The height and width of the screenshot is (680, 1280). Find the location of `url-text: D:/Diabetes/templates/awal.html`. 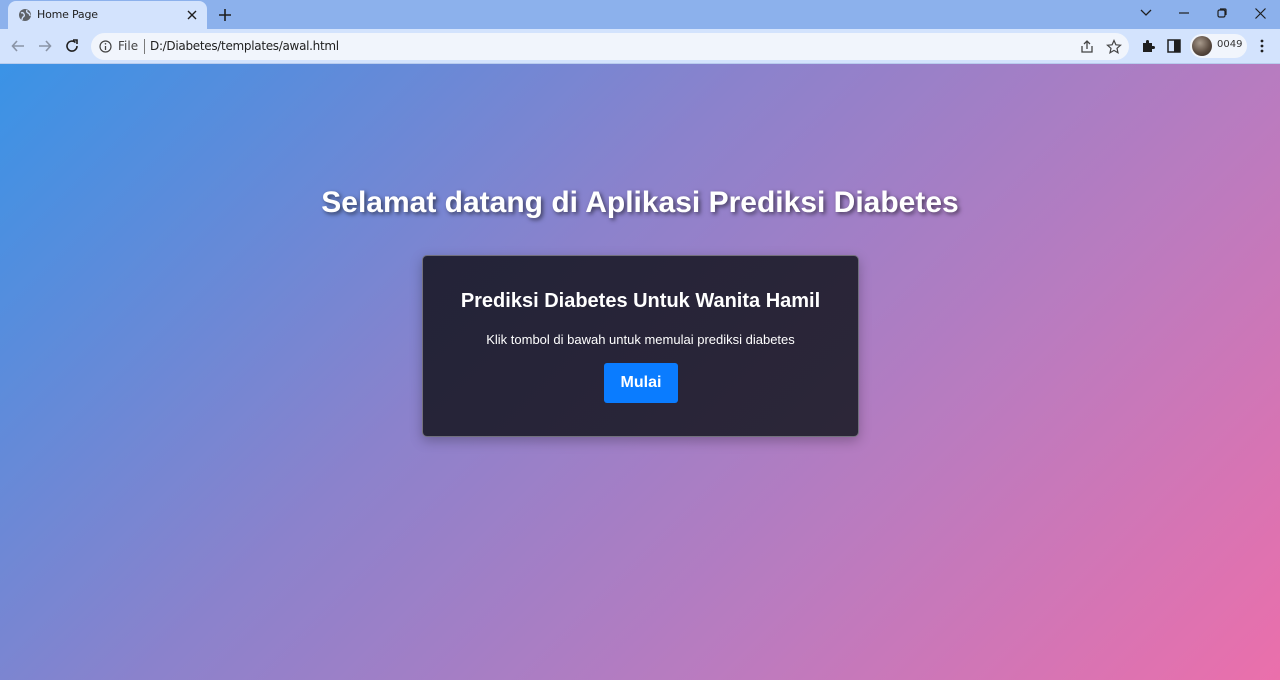

url-text: D:/Diabetes/templates/awal.html is located at coordinates (244, 46).